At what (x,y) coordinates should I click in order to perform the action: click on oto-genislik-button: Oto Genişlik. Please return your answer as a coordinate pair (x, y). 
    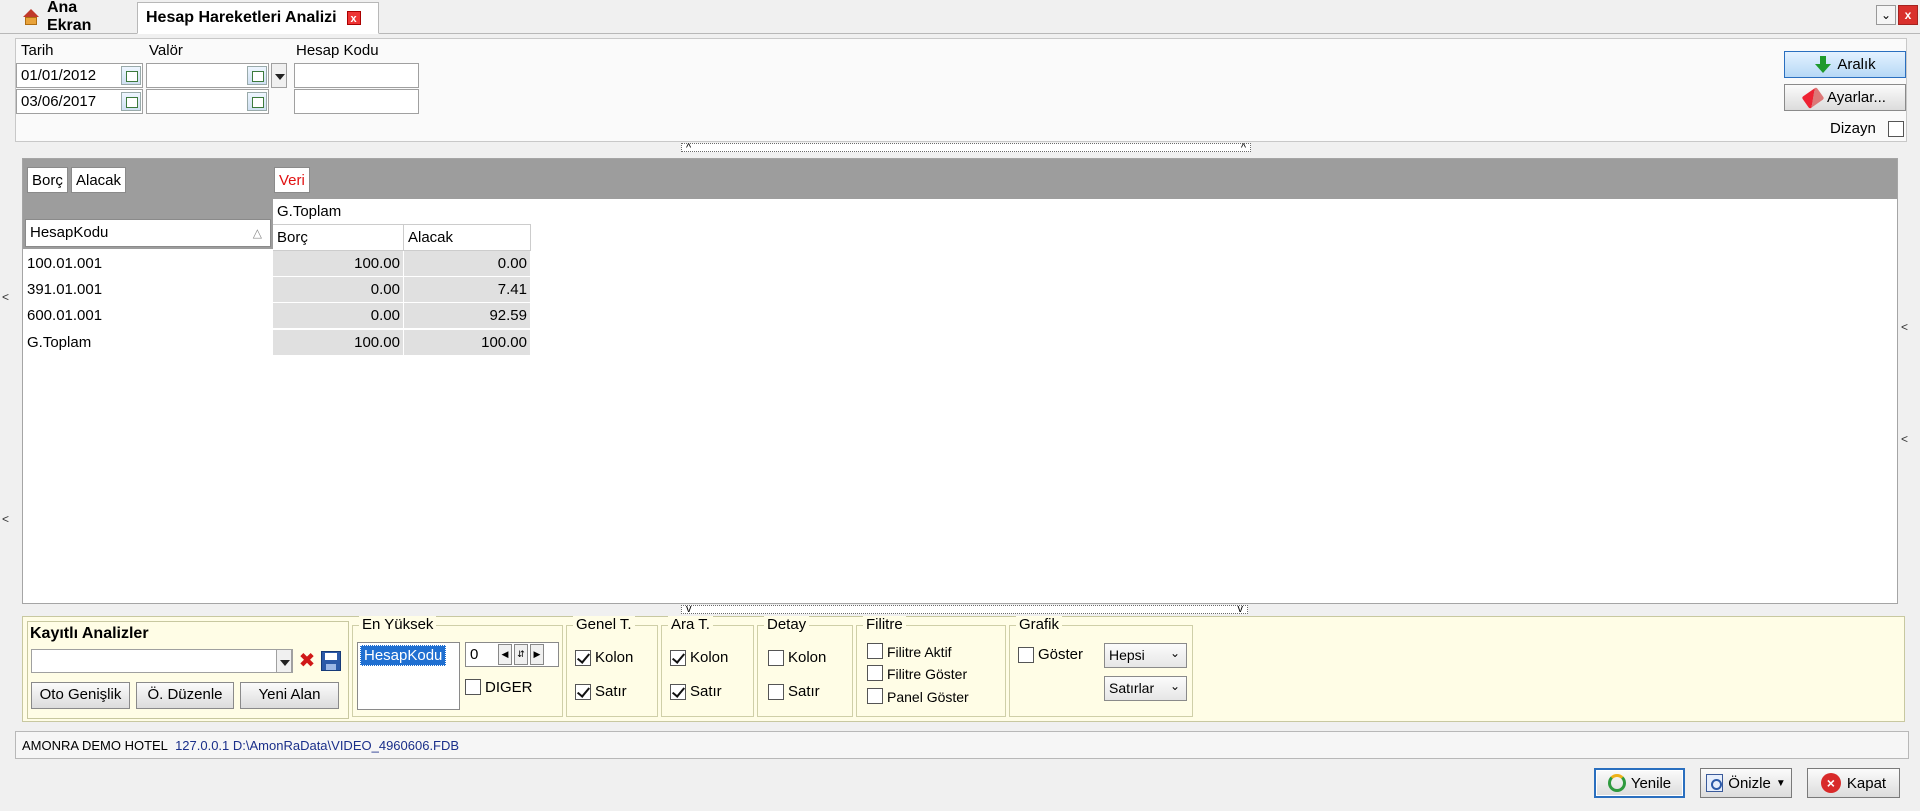
    Looking at the image, I should click on (80, 695).